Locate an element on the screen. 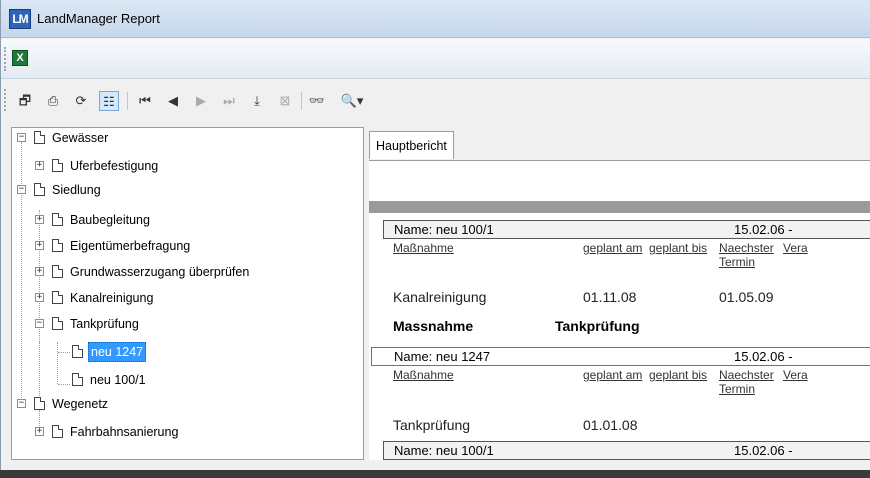 Image resolution: width=870 pixels, height=478 pixels. goto-page-icon: ⤓ is located at coordinates (257, 101).